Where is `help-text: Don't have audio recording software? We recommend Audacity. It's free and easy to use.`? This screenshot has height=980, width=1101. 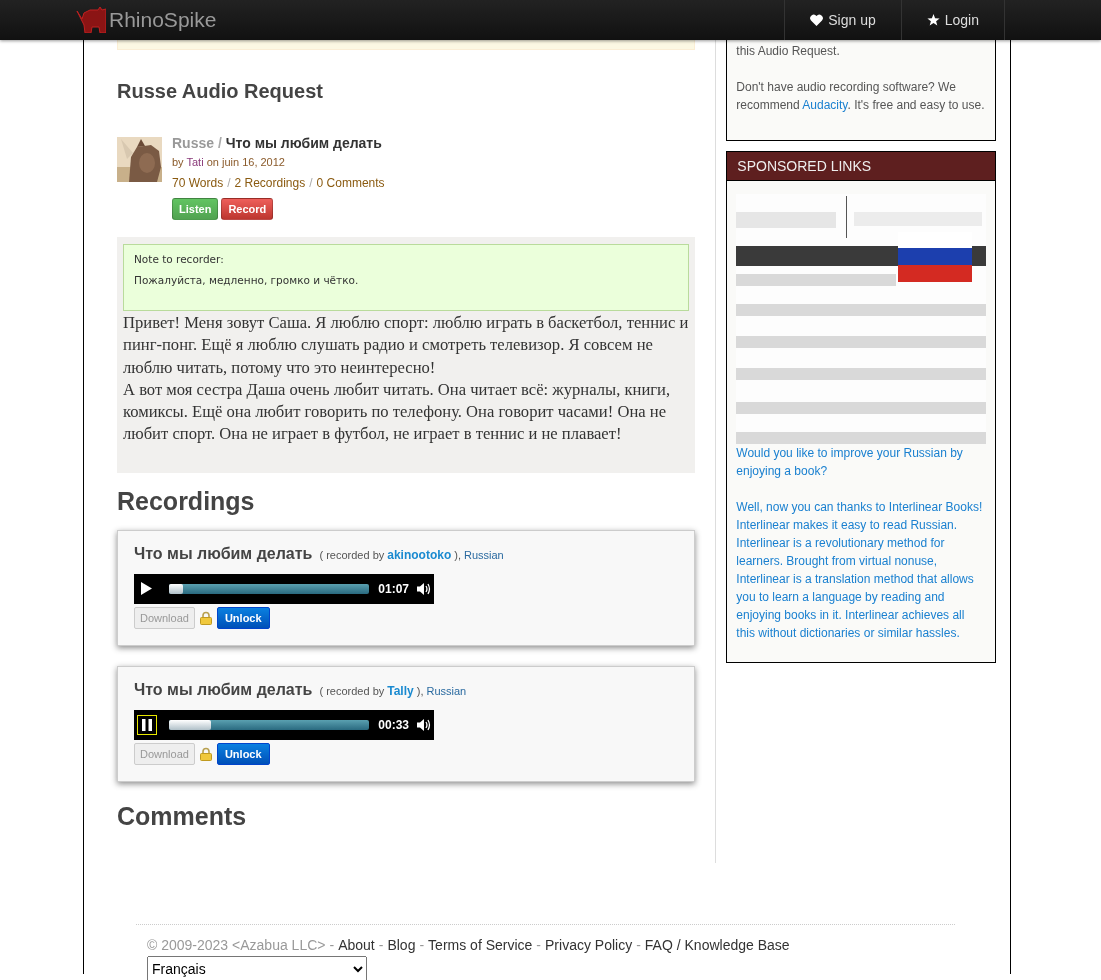 help-text: Don't have audio recording software? We recommend Audacity. It's free and easy to use. is located at coordinates (861, 96).